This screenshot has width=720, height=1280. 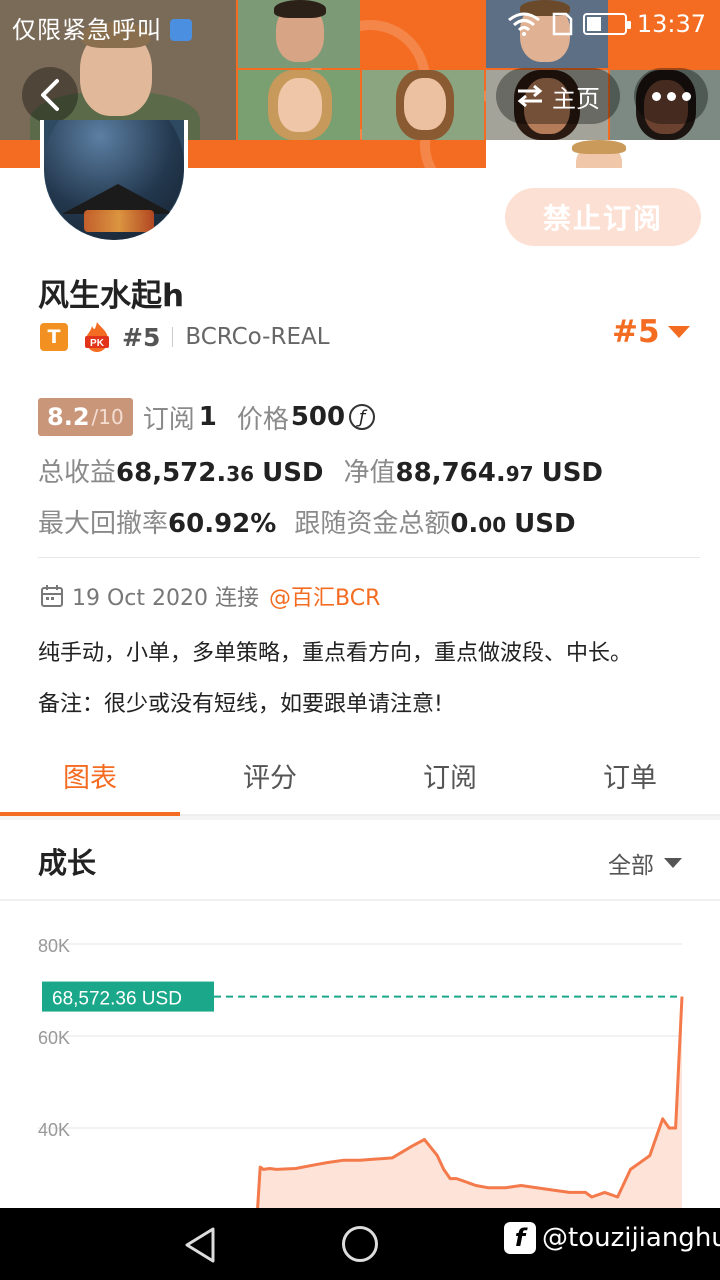 What do you see at coordinates (90, 776) in the screenshot?
I see `tab-chart: 图表` at bounding box center [90, 776].